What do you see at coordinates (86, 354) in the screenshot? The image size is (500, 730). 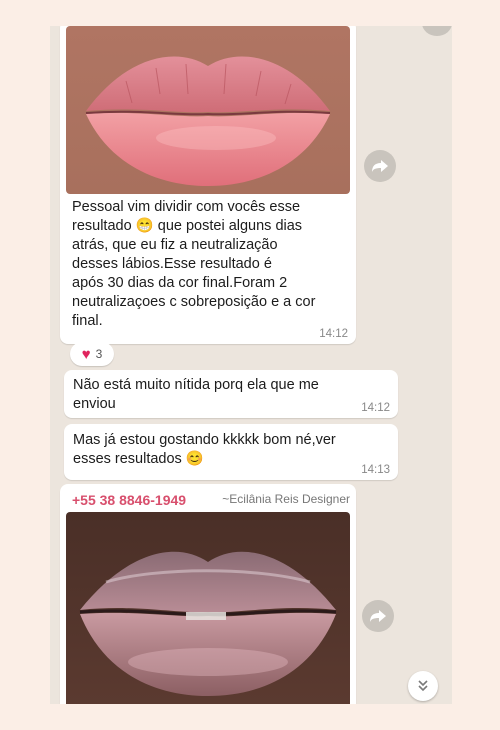 I see `heart-icon: ♥` at bounding box center [86, 354].